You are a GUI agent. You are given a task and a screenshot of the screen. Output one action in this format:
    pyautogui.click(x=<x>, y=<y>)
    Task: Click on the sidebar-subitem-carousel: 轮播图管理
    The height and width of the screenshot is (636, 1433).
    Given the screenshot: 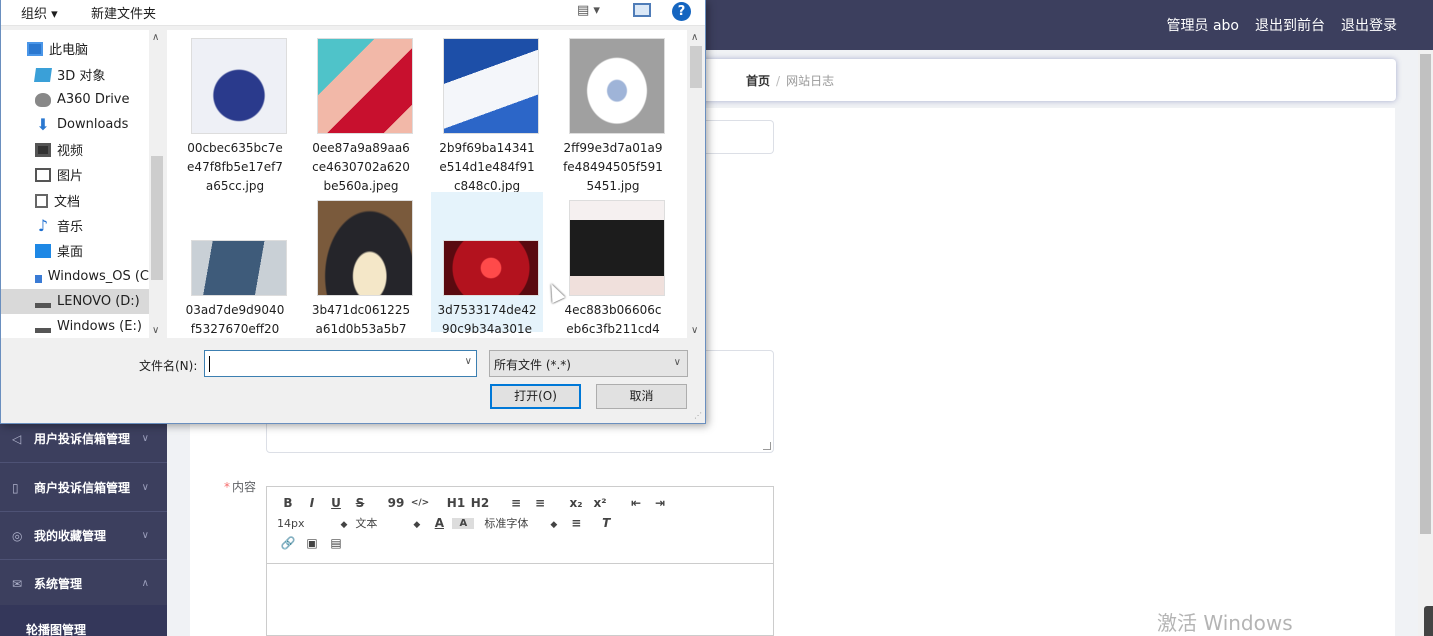 What is the action you would take?
    pyautogui.click(x=83, y=620)
    